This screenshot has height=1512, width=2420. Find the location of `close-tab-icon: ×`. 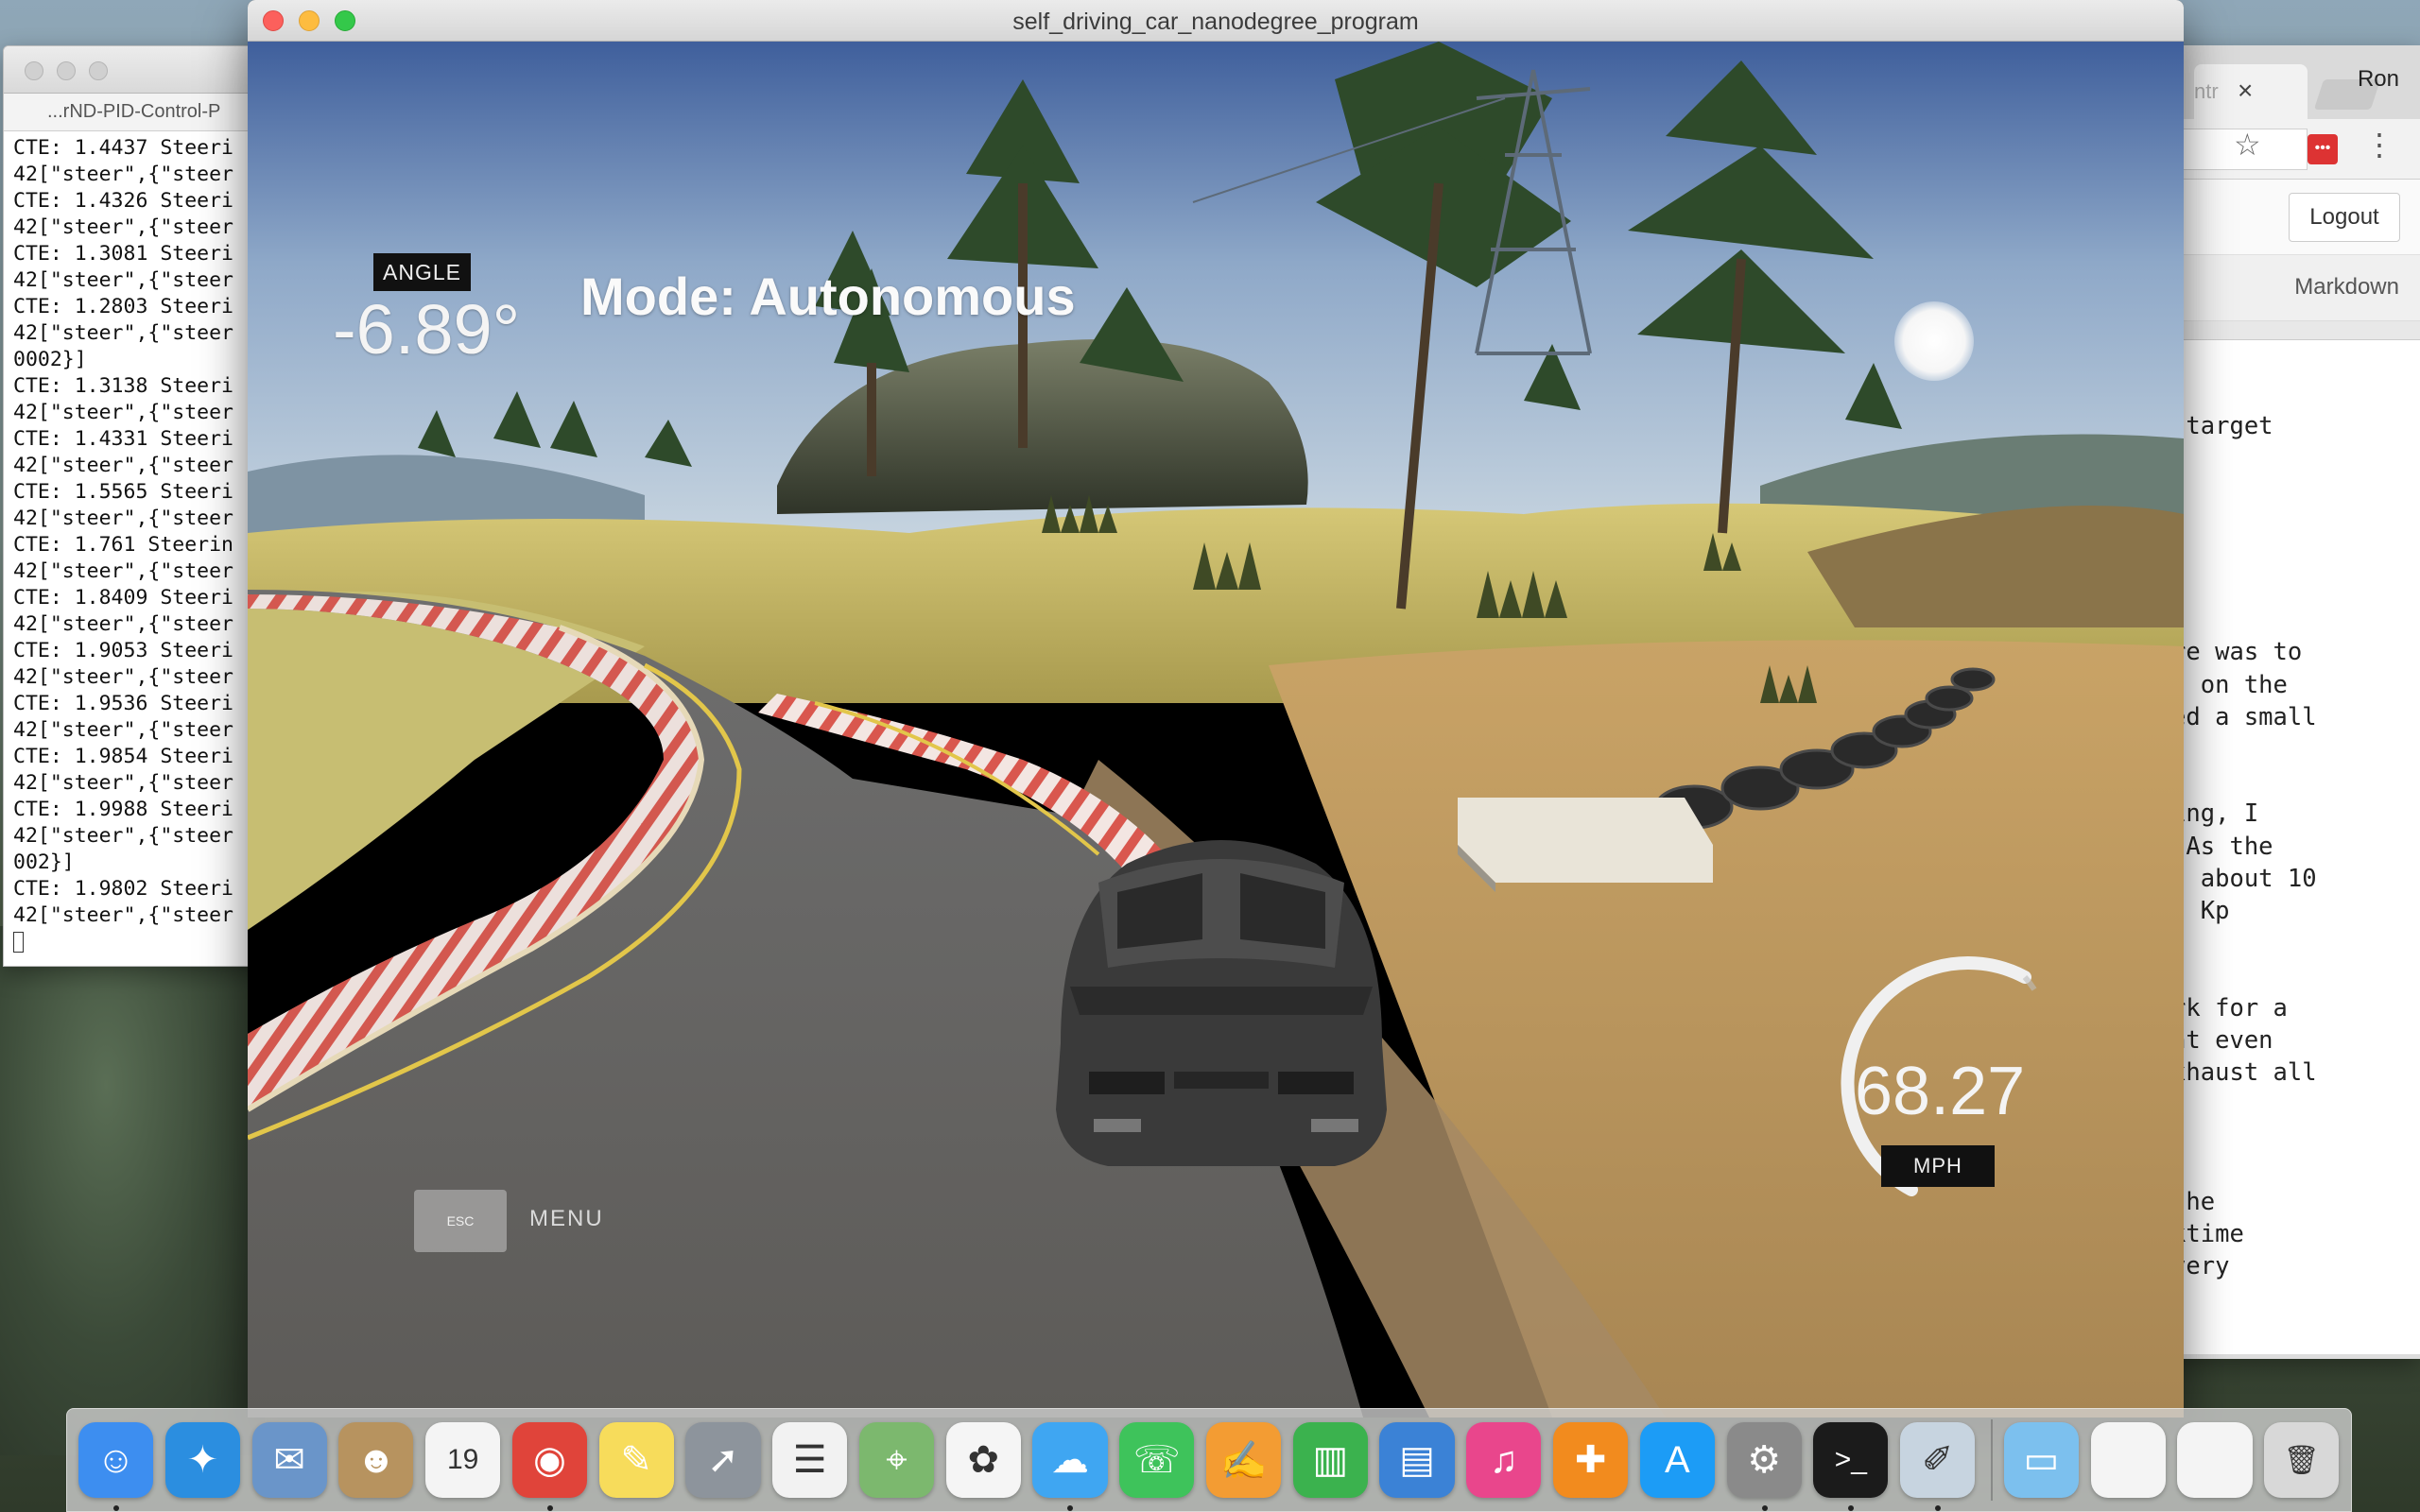

close-tab-icon: × is located at coordinates (2245, 91).